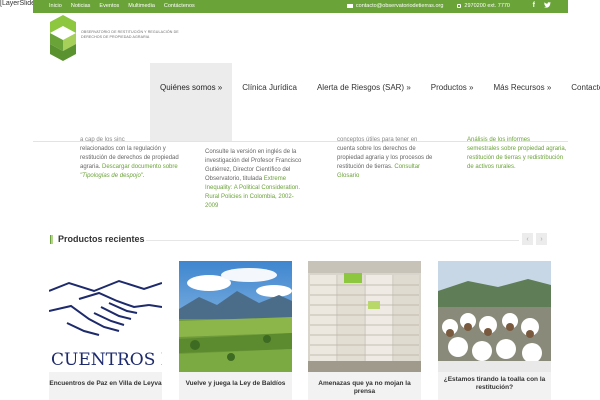  I want to click on section-title: Productos recientes, so click(101, 239).